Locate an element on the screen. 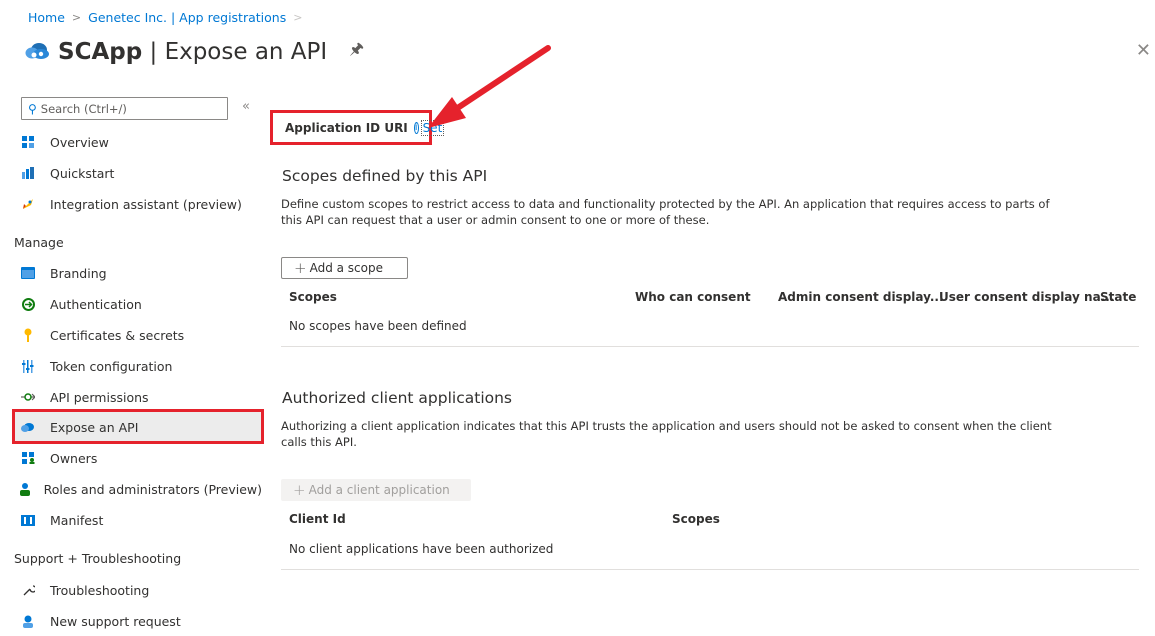 The height and width of the screenshot is (636, 1155). roles-icon is located at coordinates (25, 489).